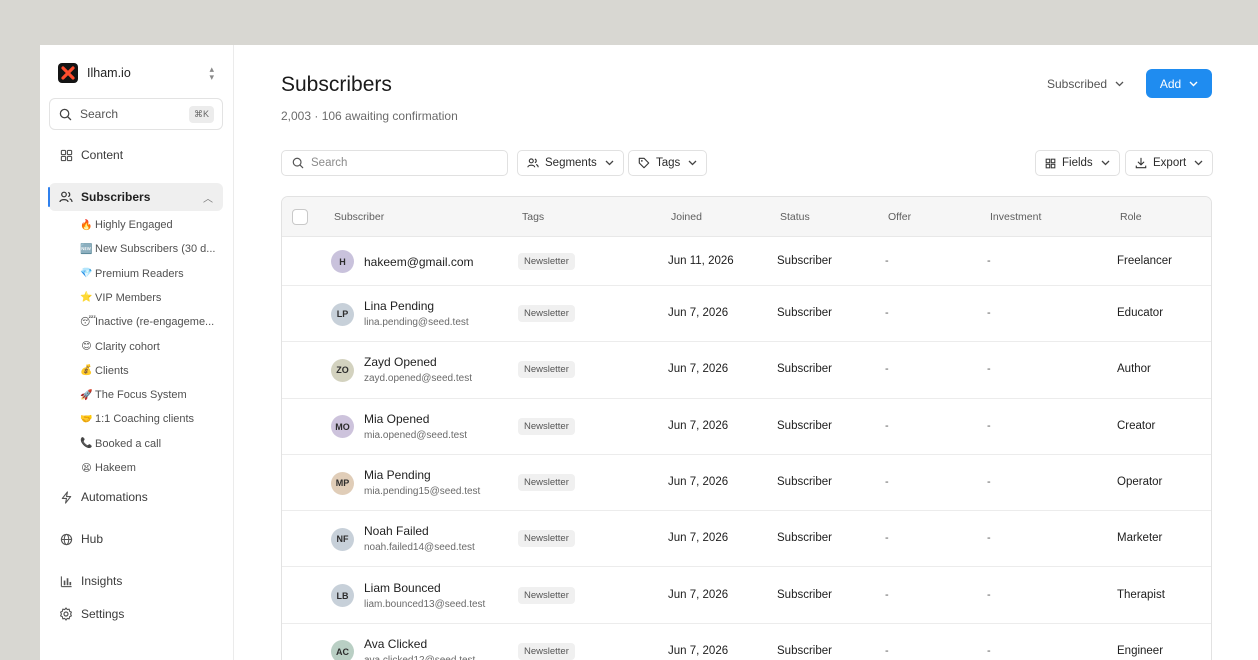 The height and width of the screenshot is (660, 1258). What do you see at coordinates (152, 444) in the screenshot?
I see `sidebar-segment-item: 📞 Booked a call` at bounding box center [152, 444].